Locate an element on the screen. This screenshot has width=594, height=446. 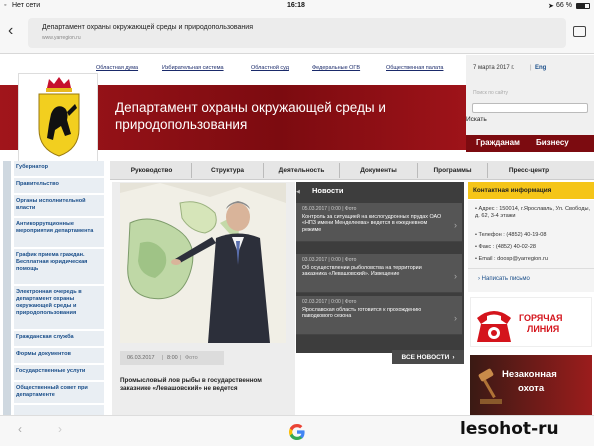
feature-time: 8:00 is located at coordinates (172, 358).